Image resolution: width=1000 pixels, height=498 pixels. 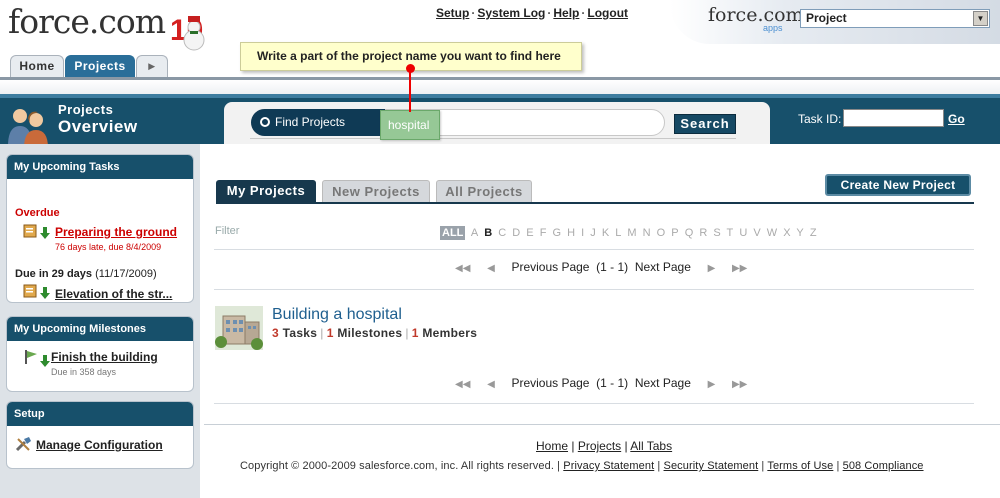 I want to click on terms-of-use-link: Terms of Use, so click(x=800, y=466).